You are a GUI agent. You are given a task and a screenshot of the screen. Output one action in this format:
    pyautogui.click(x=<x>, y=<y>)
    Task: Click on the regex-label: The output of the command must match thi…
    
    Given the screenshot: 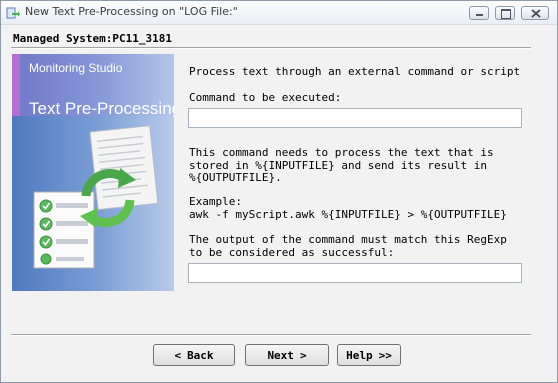 What is the action you would take?
    pyautogui.click(x=348, y=246)
    